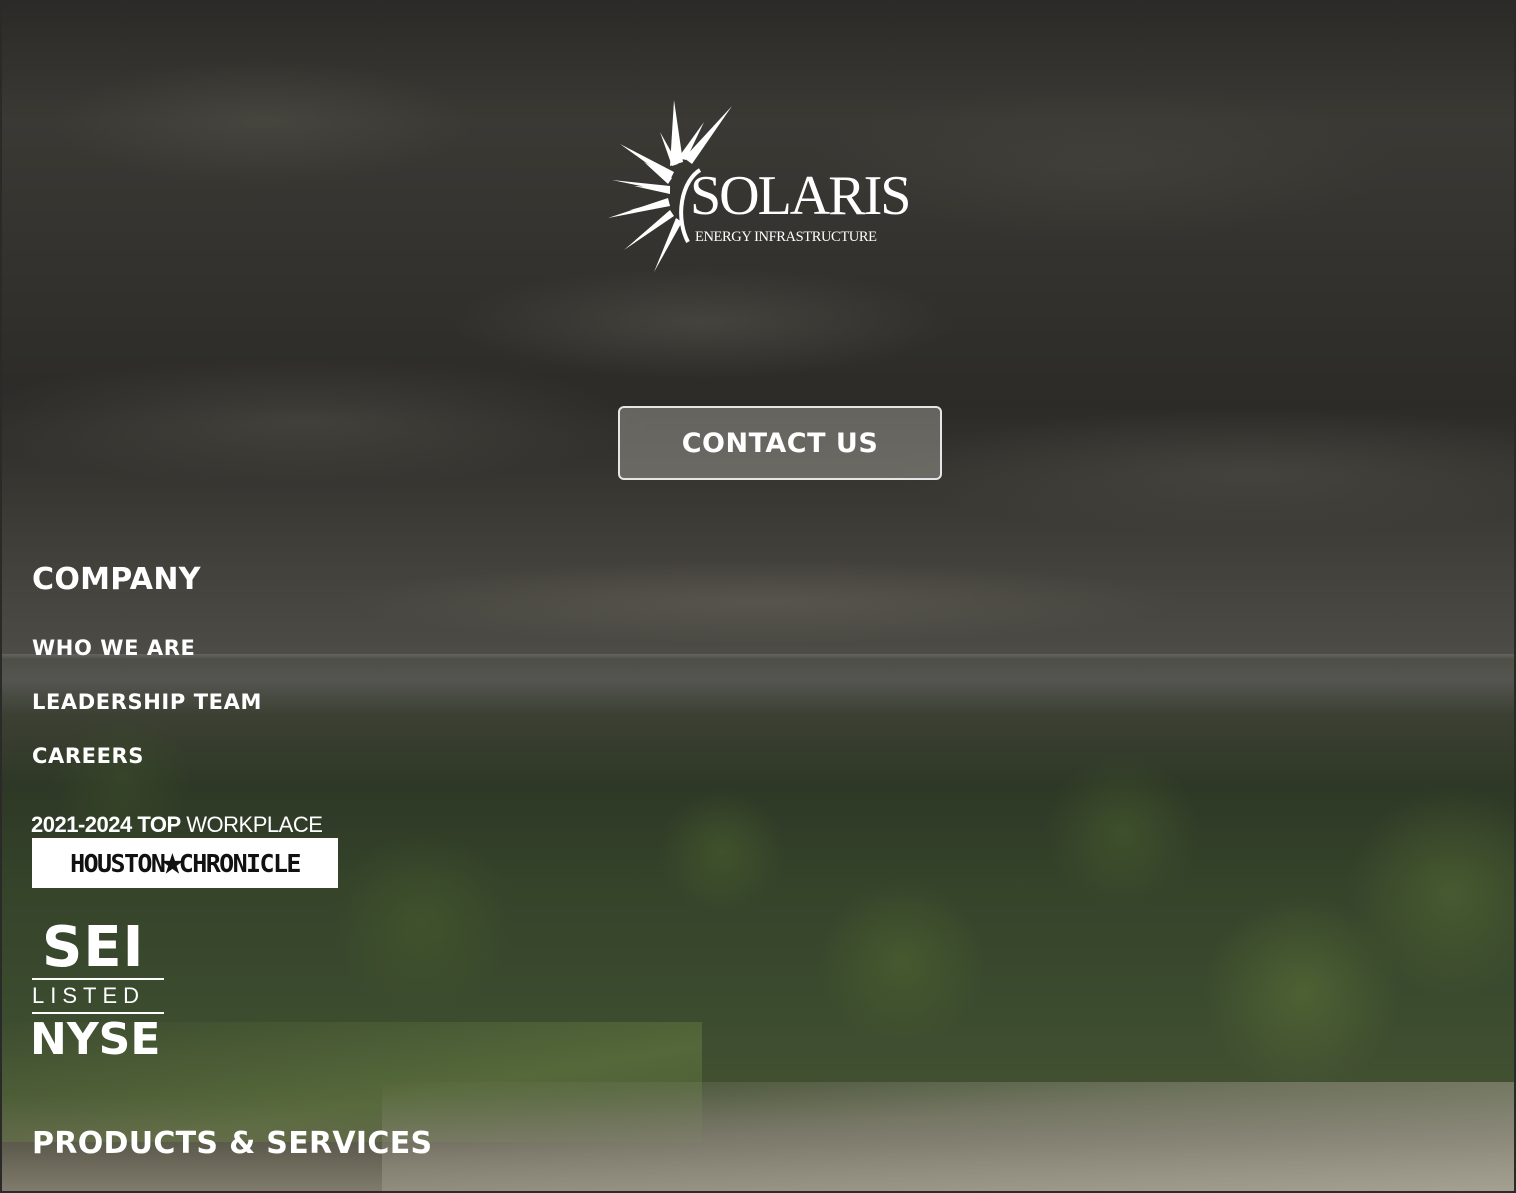 This screenshot has height=1193, width=1516. I want to click on star-icon: ★, so click(172, 861).